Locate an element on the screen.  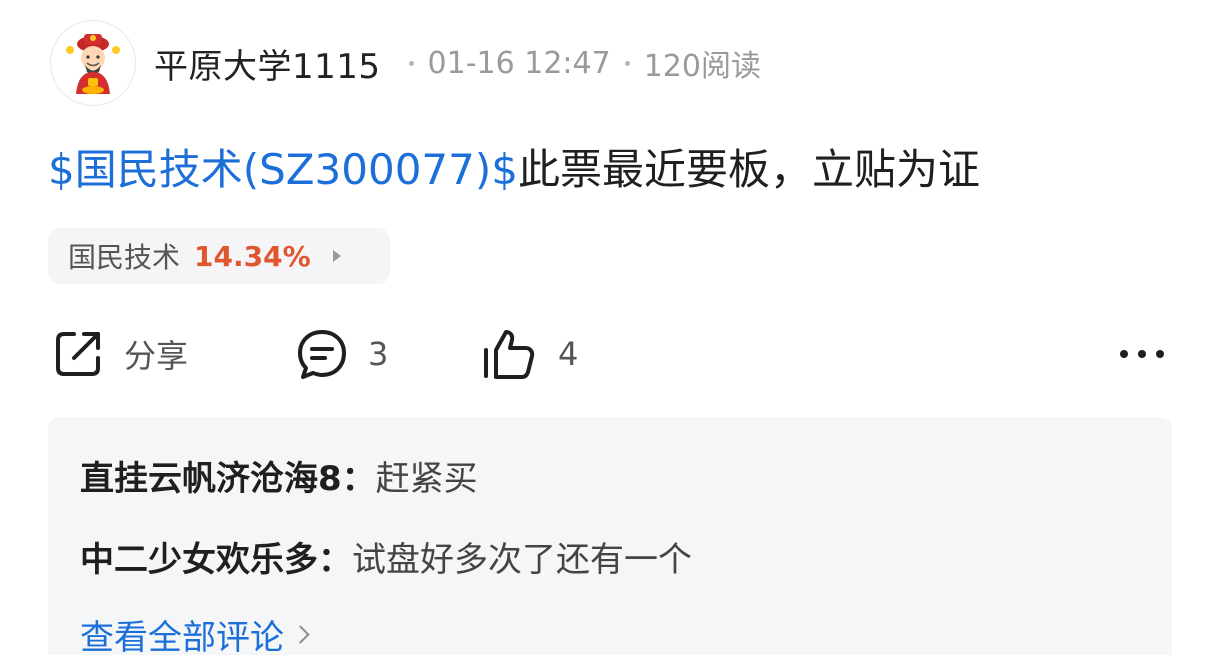
thumbs-up-icon is located at coordinates (509, 354).